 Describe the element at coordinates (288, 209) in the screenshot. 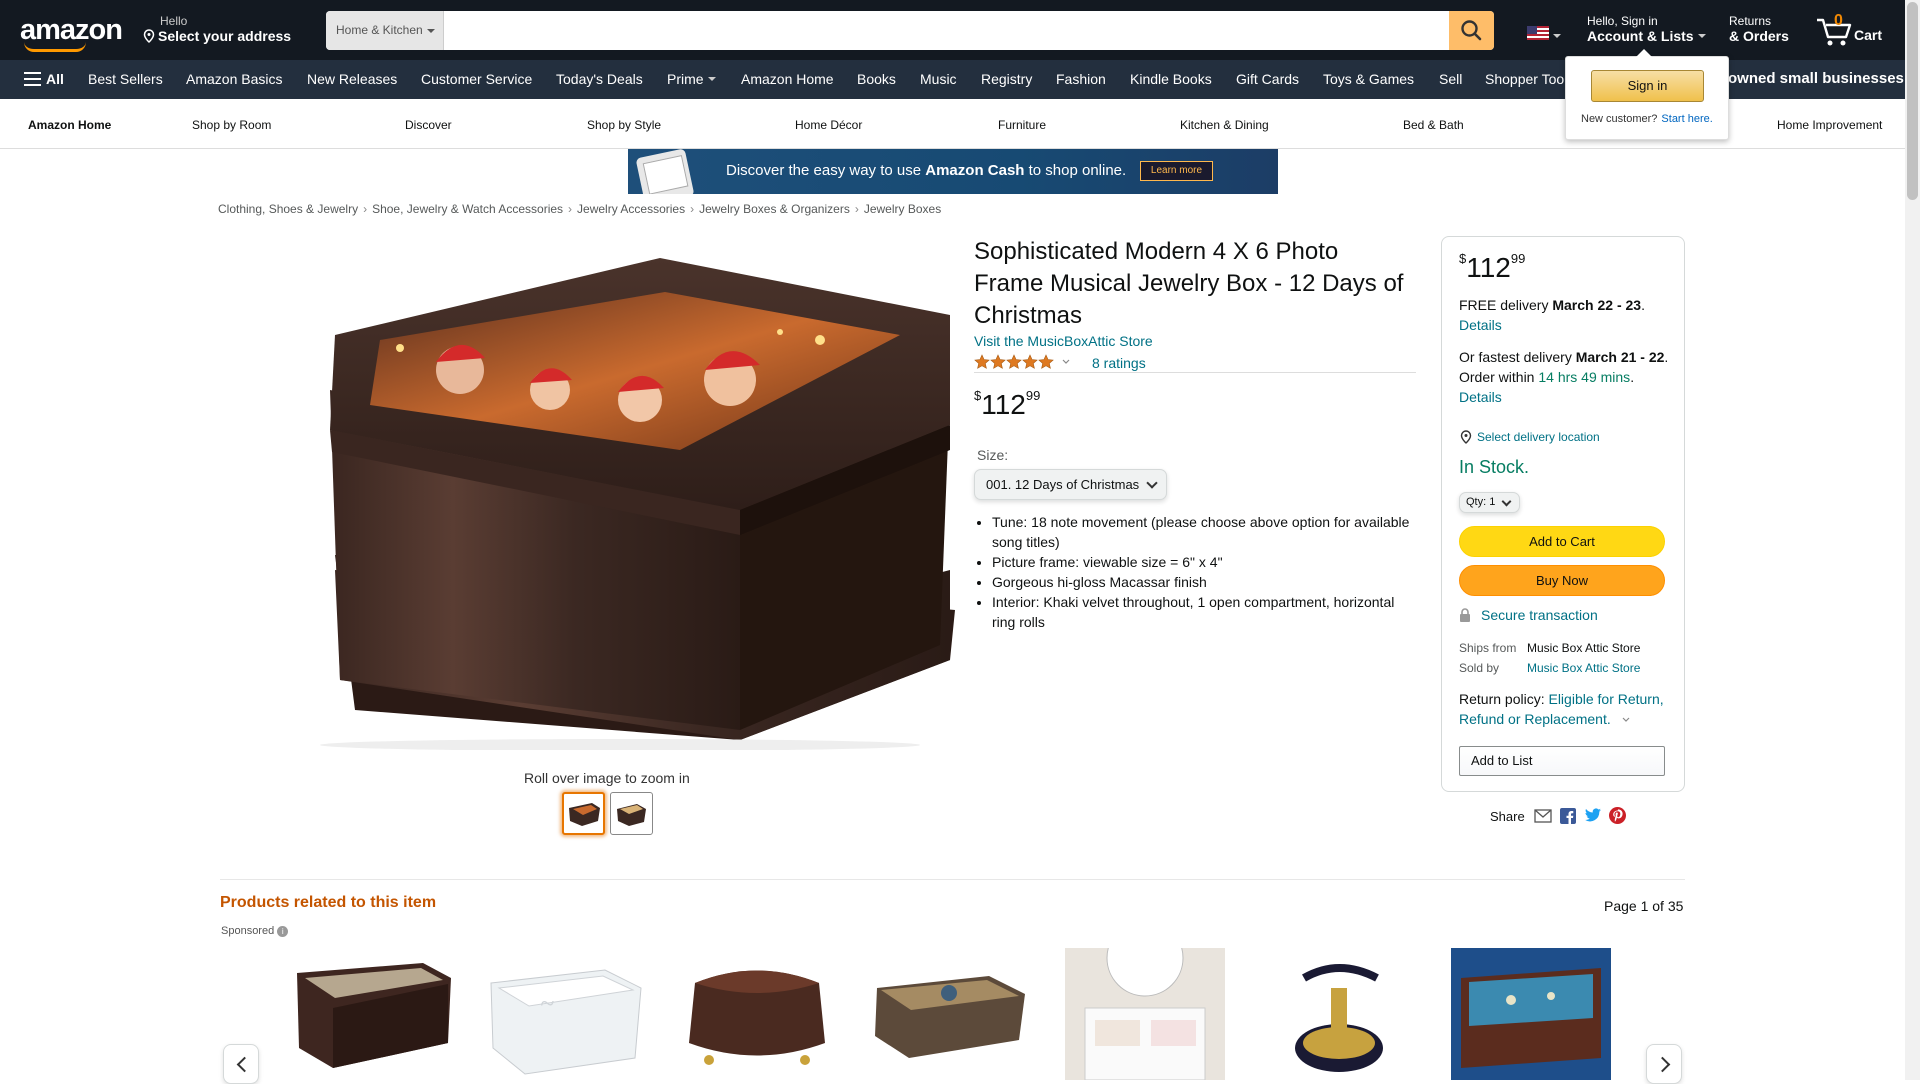

I see `breadcrumb-link: Clothing, Shoes & Jewelry` at that location.